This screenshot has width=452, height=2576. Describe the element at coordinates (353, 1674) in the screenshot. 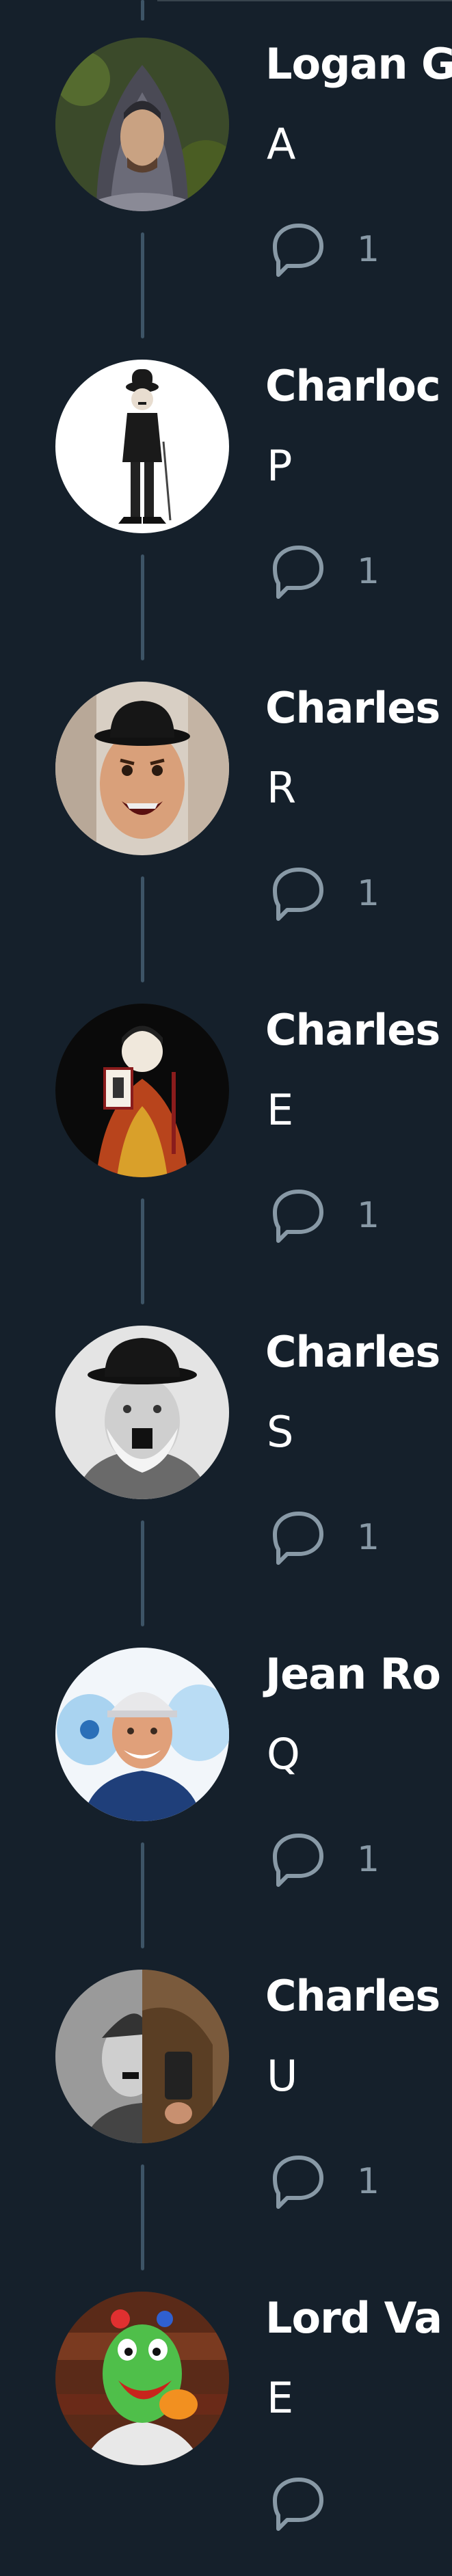

I see `author-name: Jean Ro` at that location.